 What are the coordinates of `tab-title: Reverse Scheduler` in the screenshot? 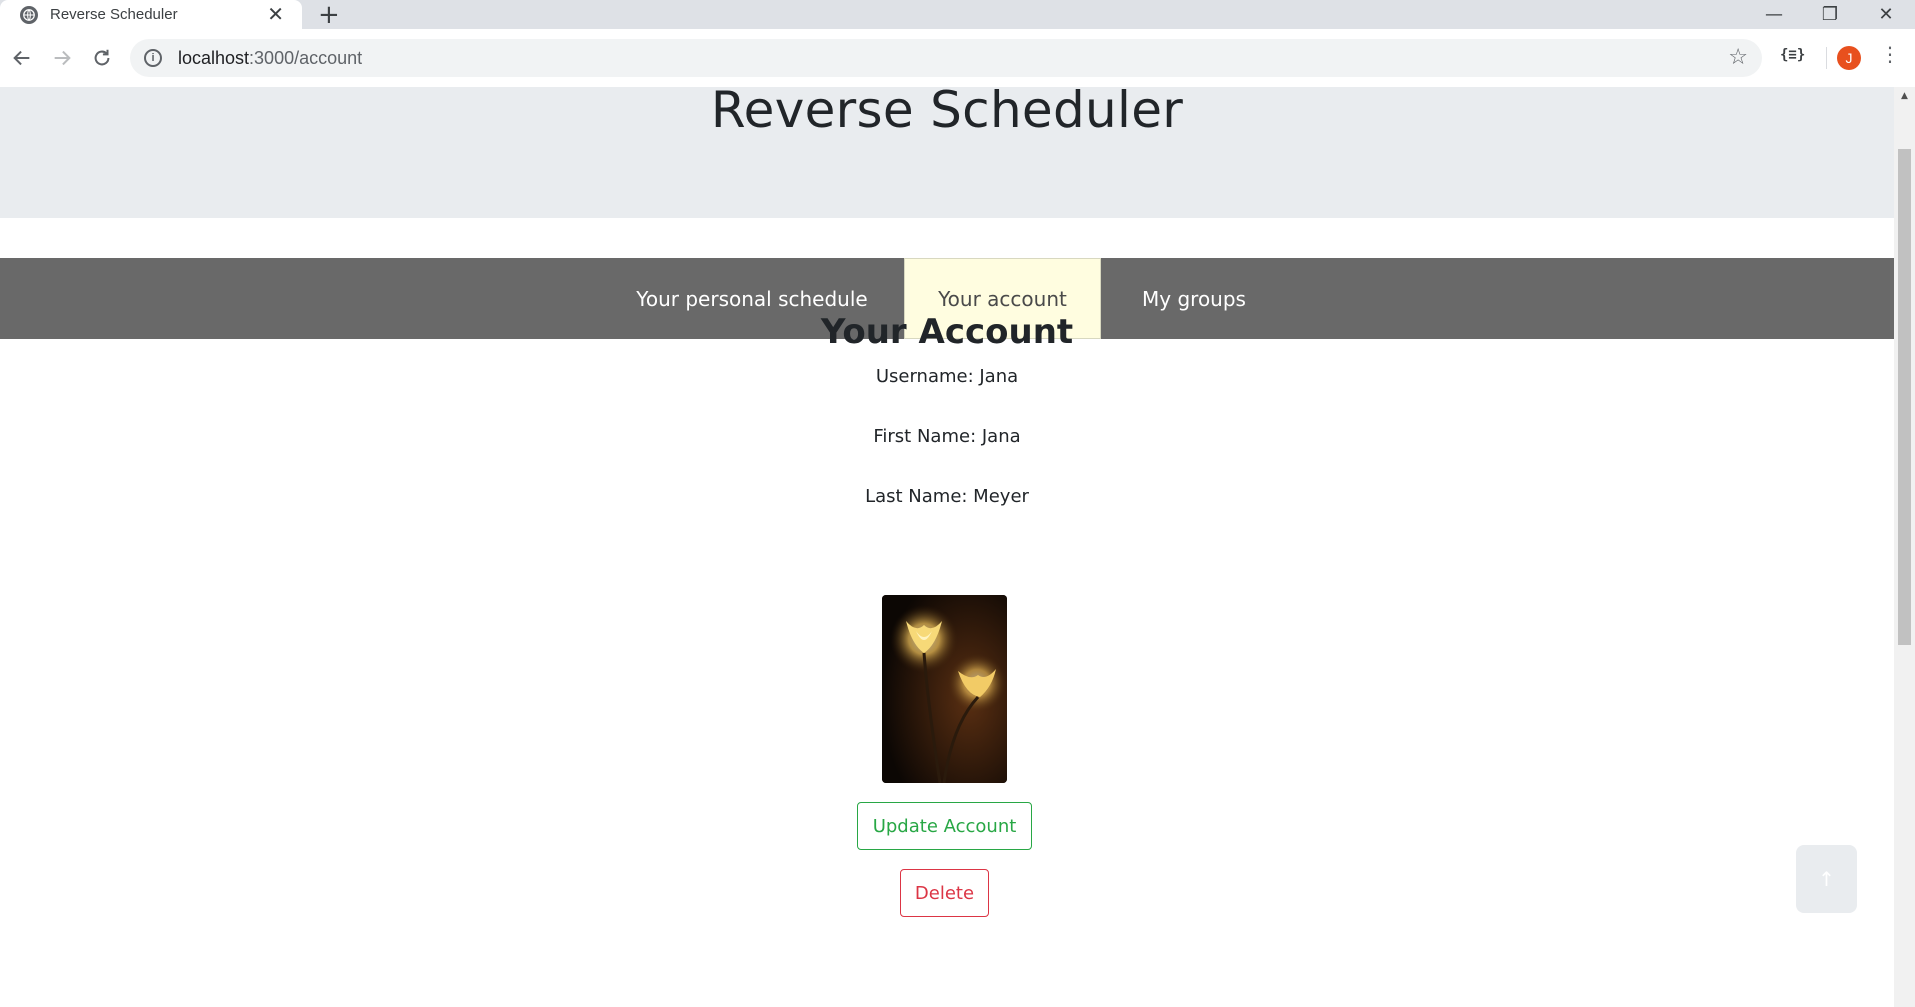 It's located at (114, 14).